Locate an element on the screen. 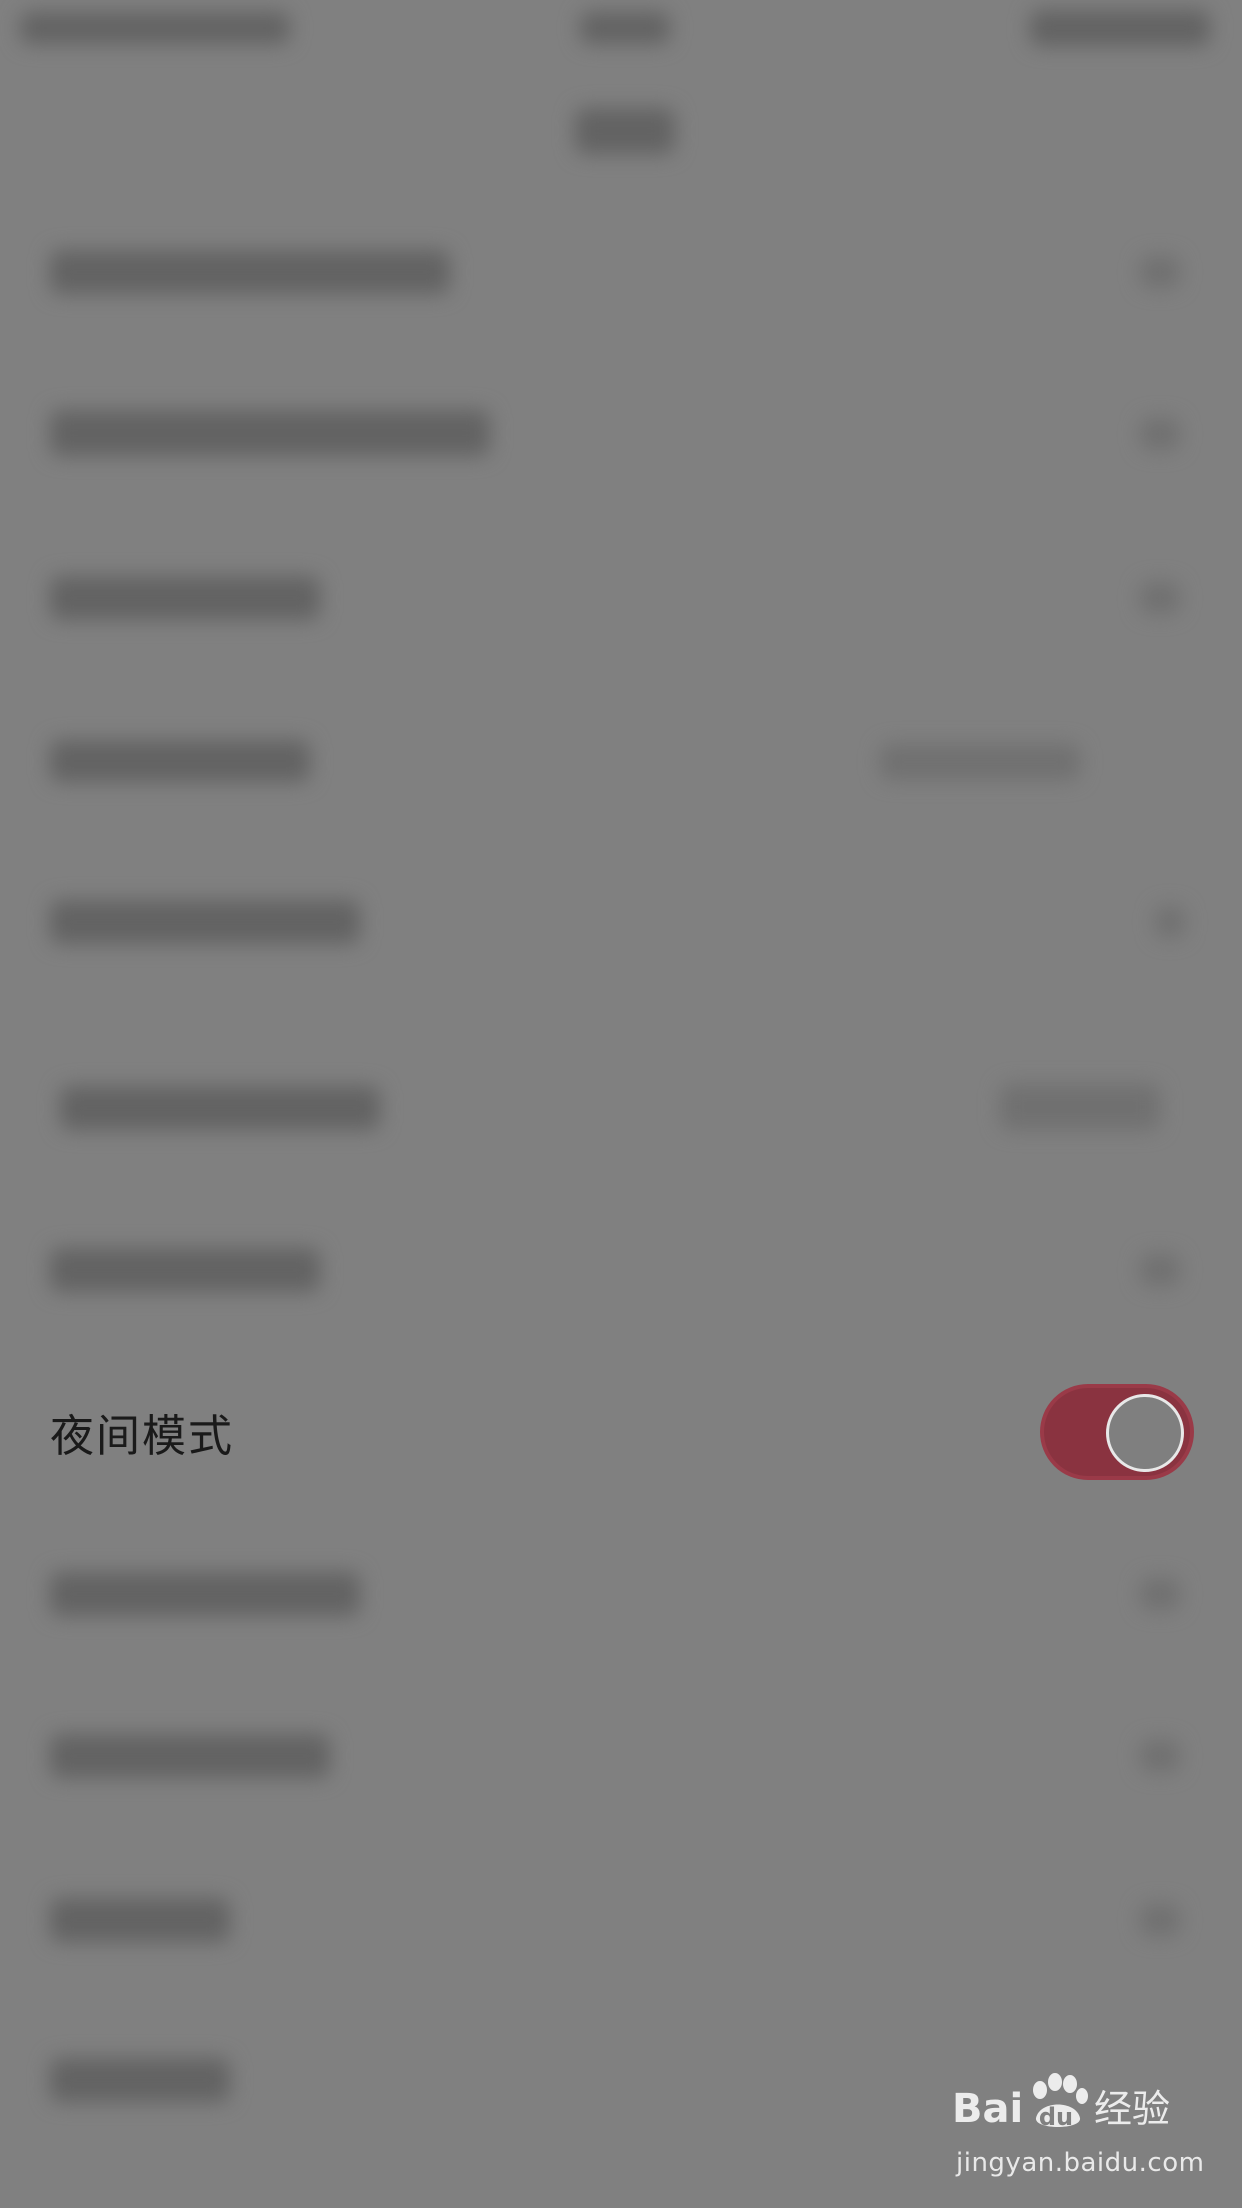 This screenshot has width=1242, height=2208. svg-text: 经验 is located at coordinates (1132, 2109).